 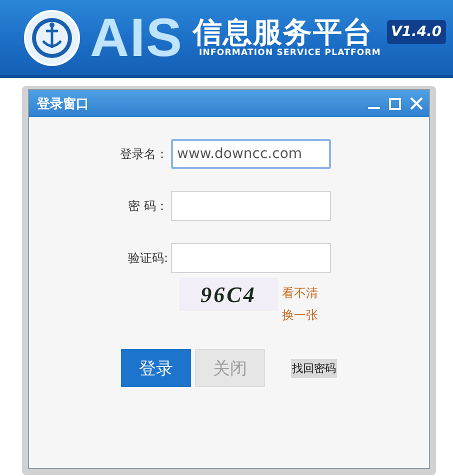 I want to click on close-button, so click(x=416, y=103).